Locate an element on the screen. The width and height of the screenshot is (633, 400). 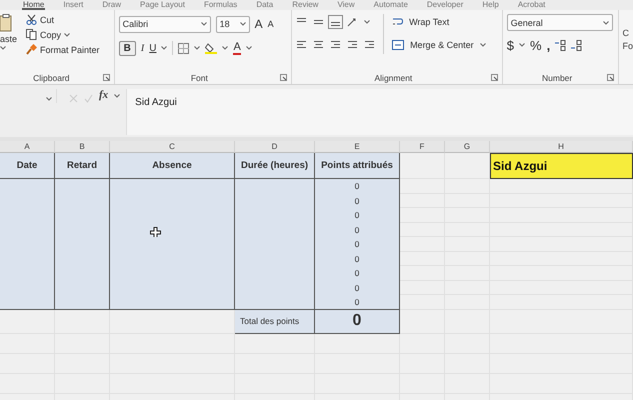
decrease-indent-icon is located at coordinates (352, 45).